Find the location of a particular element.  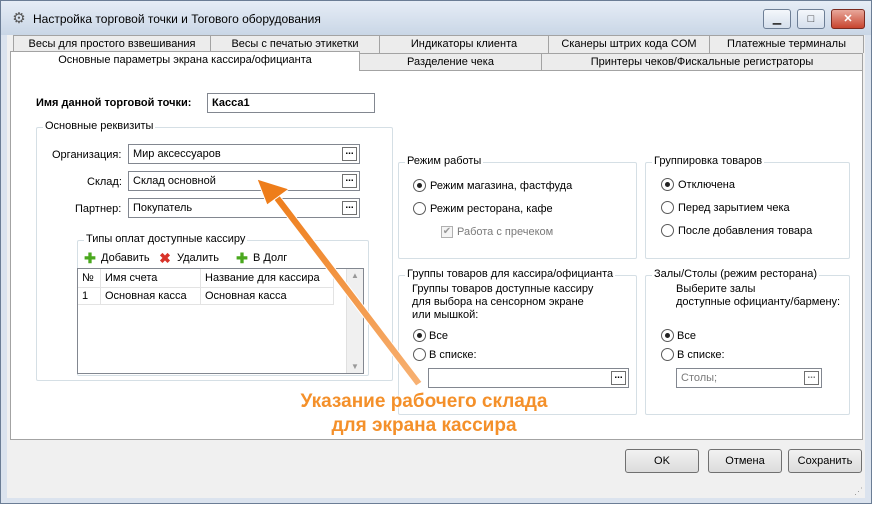

receipt-checkbox: ✔ is located at coordinates (447, 232).